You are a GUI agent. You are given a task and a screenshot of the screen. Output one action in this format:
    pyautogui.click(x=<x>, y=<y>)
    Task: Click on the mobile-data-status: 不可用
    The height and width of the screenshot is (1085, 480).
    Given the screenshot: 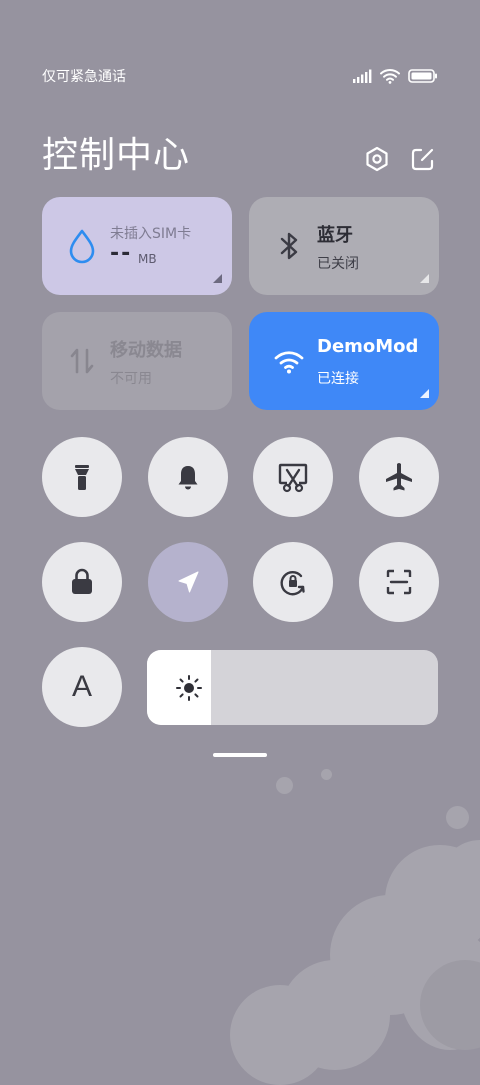 What is the action you would take?
    pyautogui.click(x=131, y=379)
    